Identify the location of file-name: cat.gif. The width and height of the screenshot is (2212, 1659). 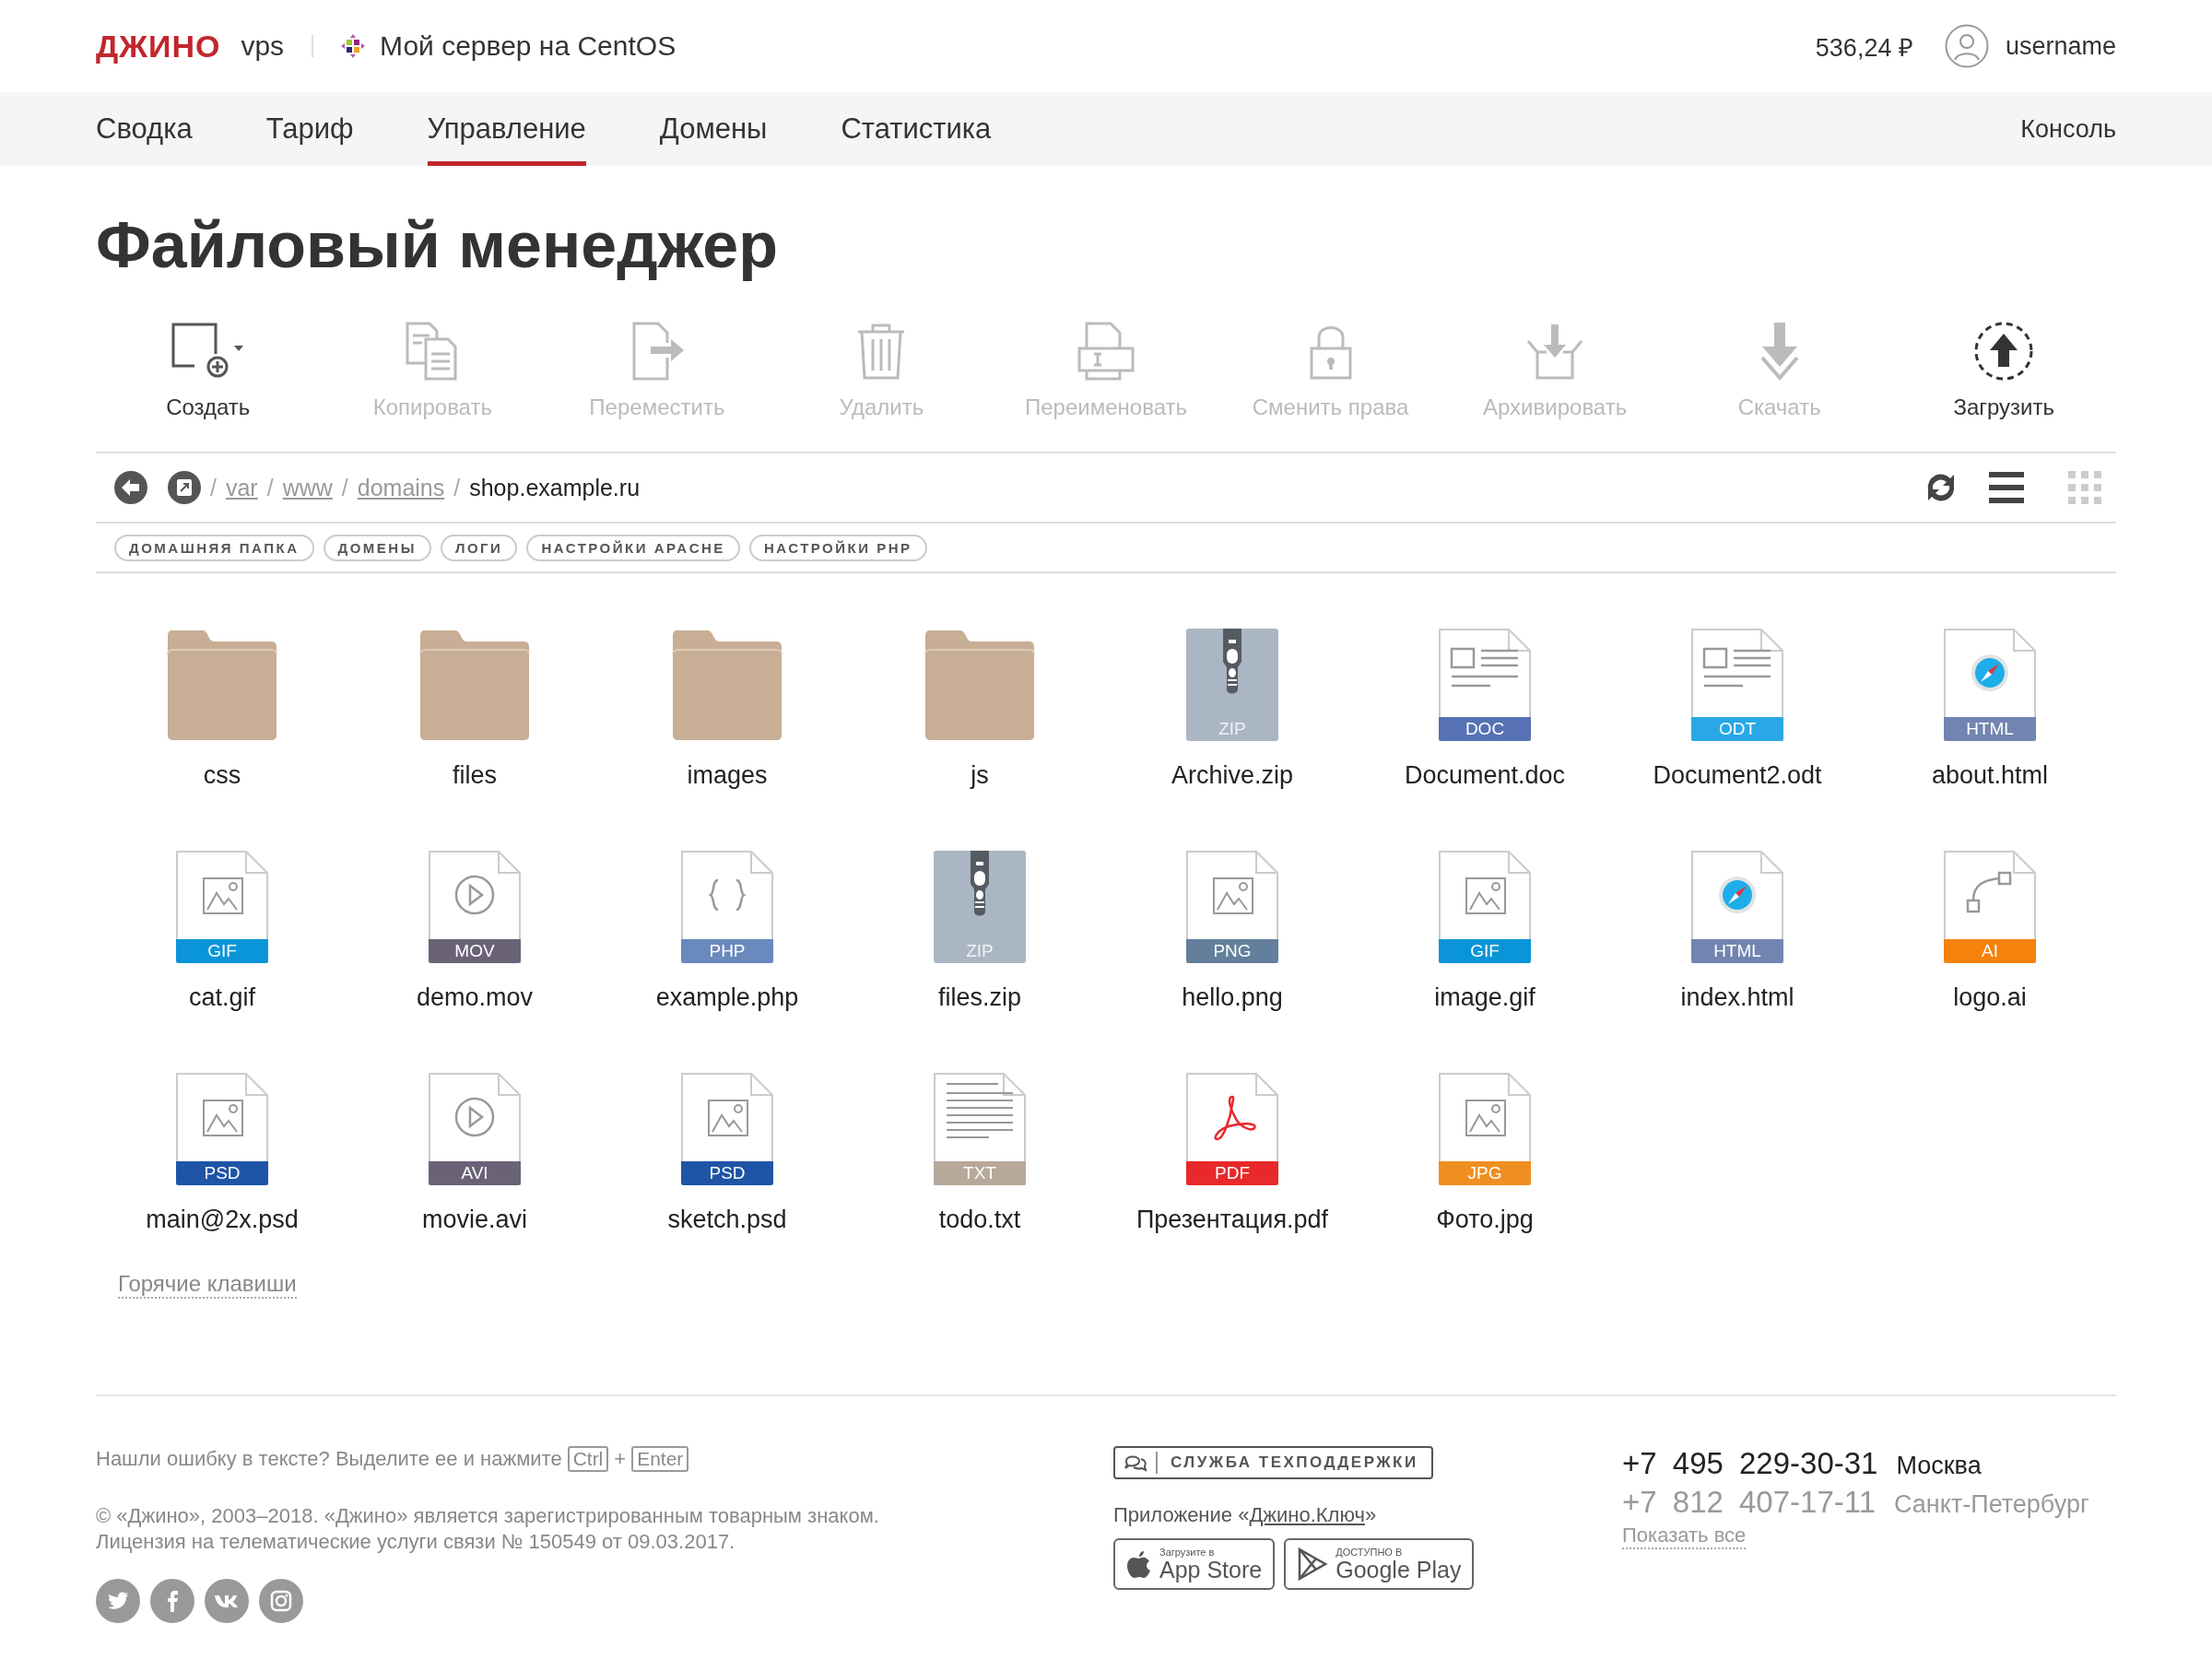
(221, 997).